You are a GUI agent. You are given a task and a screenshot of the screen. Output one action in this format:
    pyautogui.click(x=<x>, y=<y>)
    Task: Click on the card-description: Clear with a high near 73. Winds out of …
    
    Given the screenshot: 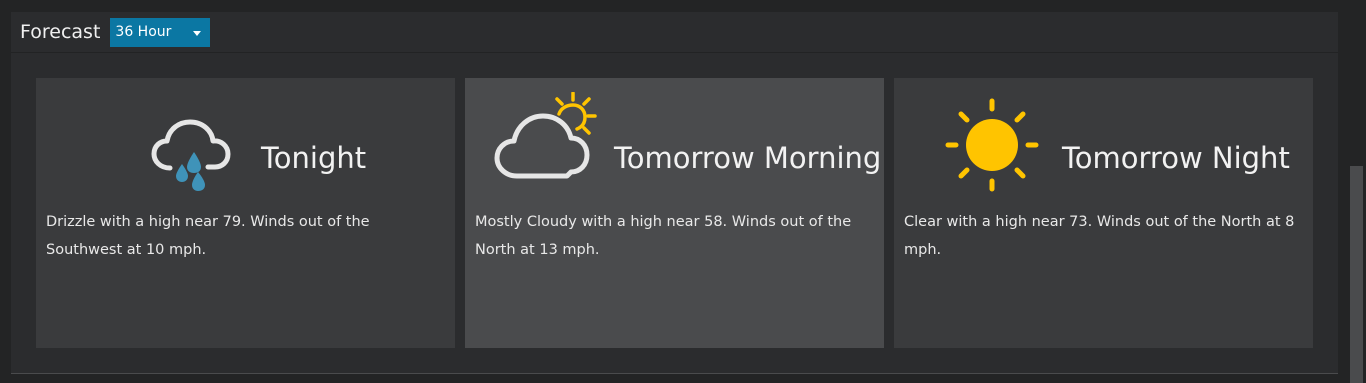 What is the action you would take?
    pyautogui.click(x=1099, y=236)
    